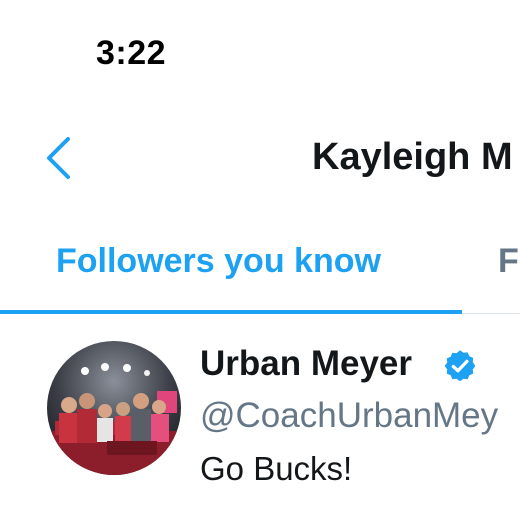 The width and height of the screenshot is (520, 520). What do you see at coordinates (412, 157) in the screenshot?
I see `page-title: Kayleigh M` at bounding box center [412, 157].